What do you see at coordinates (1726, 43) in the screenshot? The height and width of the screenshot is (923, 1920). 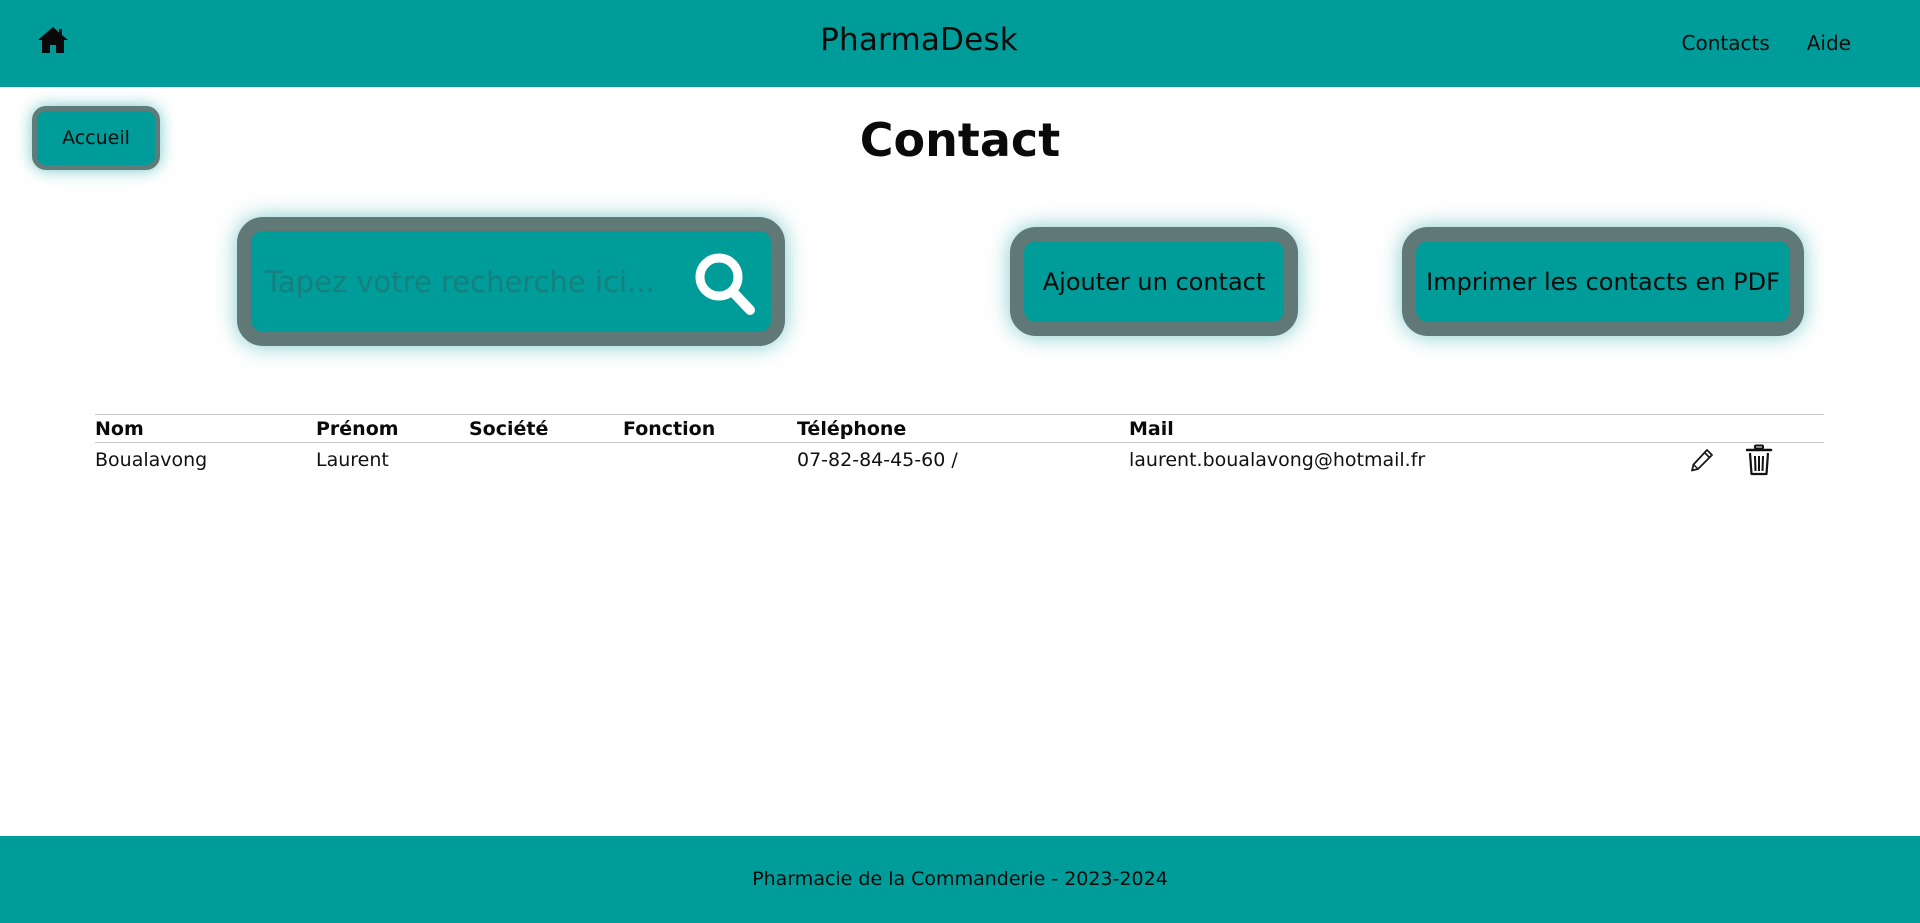 I see `nav-link-contacts: Contacts` at bounding box center [1726, 43].